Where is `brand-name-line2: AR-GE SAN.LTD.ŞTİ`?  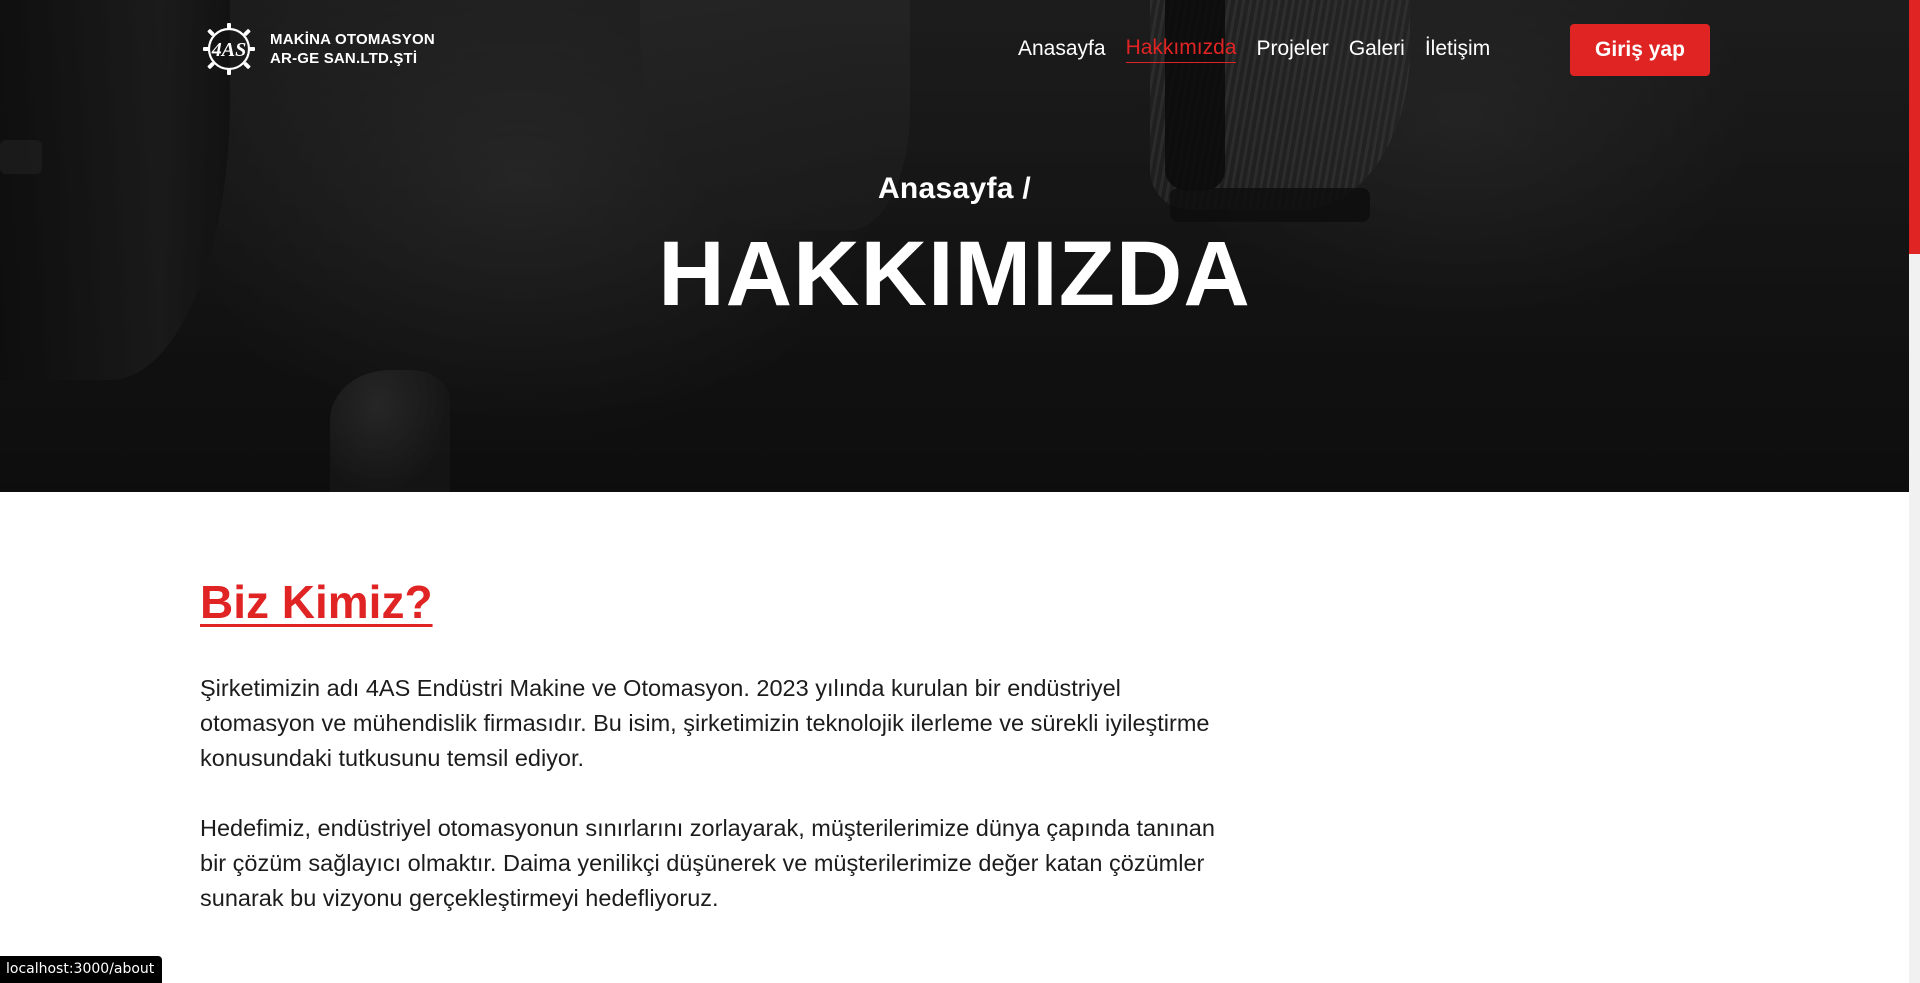 brand-name-line2: AR-GE SAN.LTD.ŞTİ is located at coordinates (344, 58).